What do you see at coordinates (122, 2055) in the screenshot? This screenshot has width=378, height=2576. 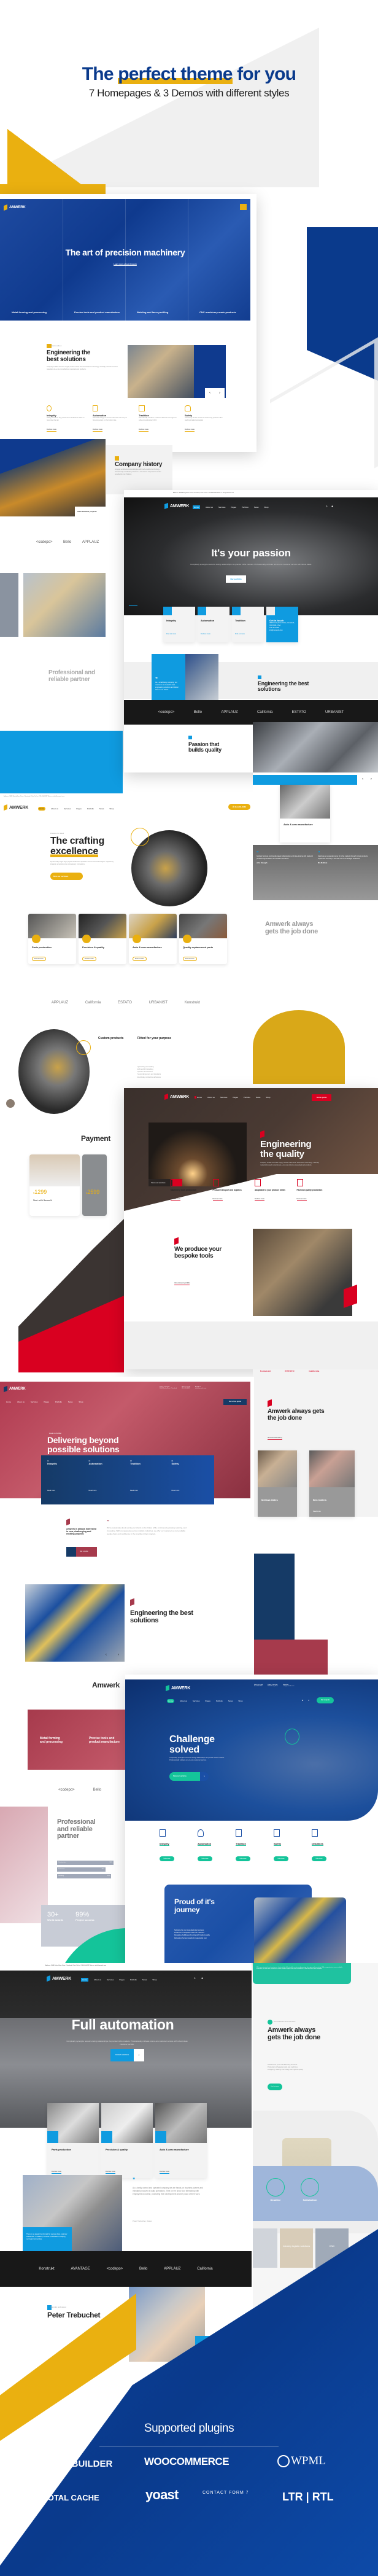 I see `solutions-button: Amwerk solutions` at bounding box center [122, 2055].